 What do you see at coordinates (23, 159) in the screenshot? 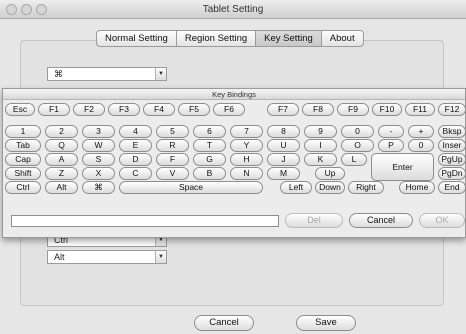
I see `key-capslock: Cap` at bounding box center [23, 159].